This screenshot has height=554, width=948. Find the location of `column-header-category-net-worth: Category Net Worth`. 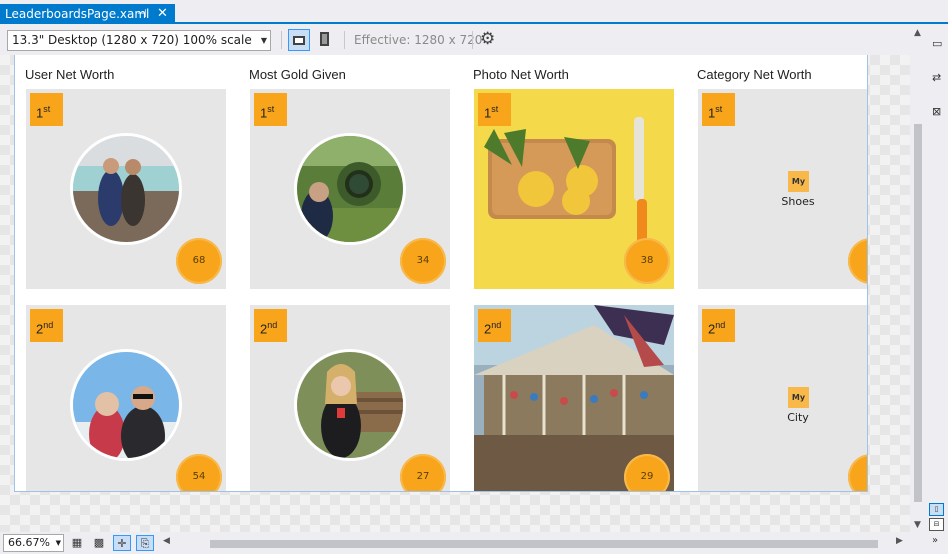

column-header-category-net-worth: Category Net Worth is located at coordinates (754, 74).